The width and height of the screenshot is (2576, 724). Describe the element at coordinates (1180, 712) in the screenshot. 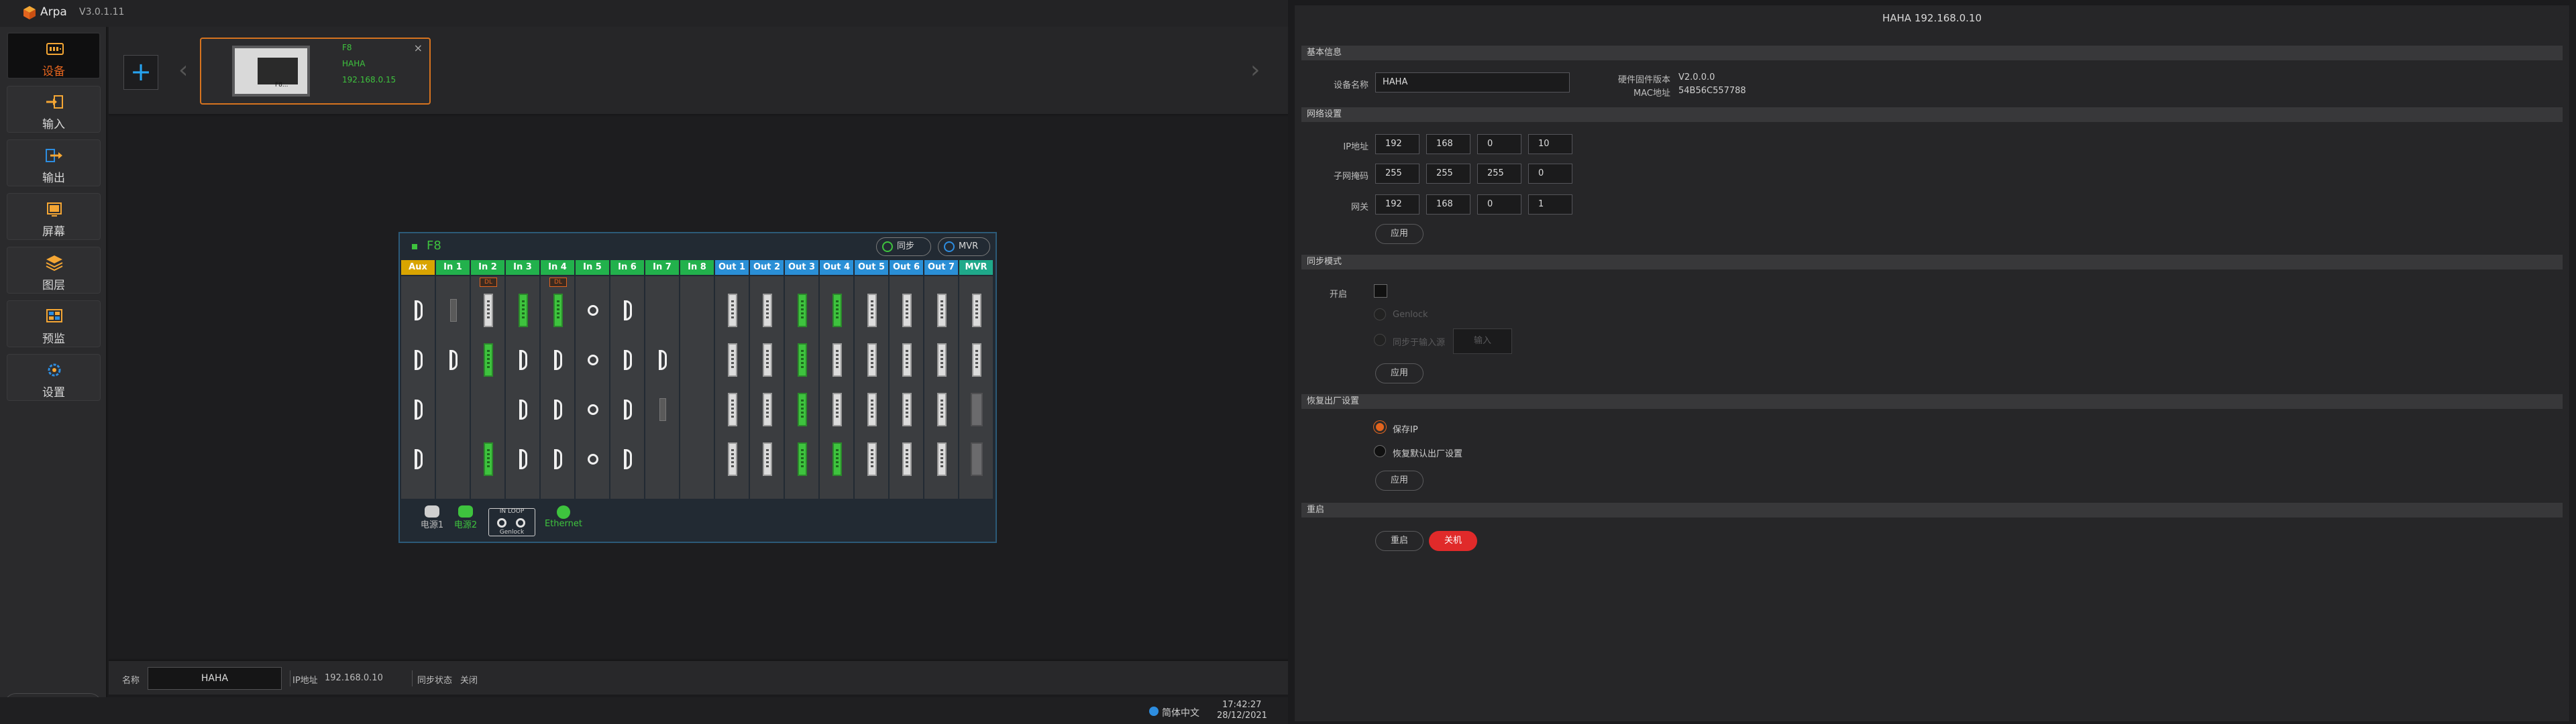

I see `language-selector: 简体中文` at that location.